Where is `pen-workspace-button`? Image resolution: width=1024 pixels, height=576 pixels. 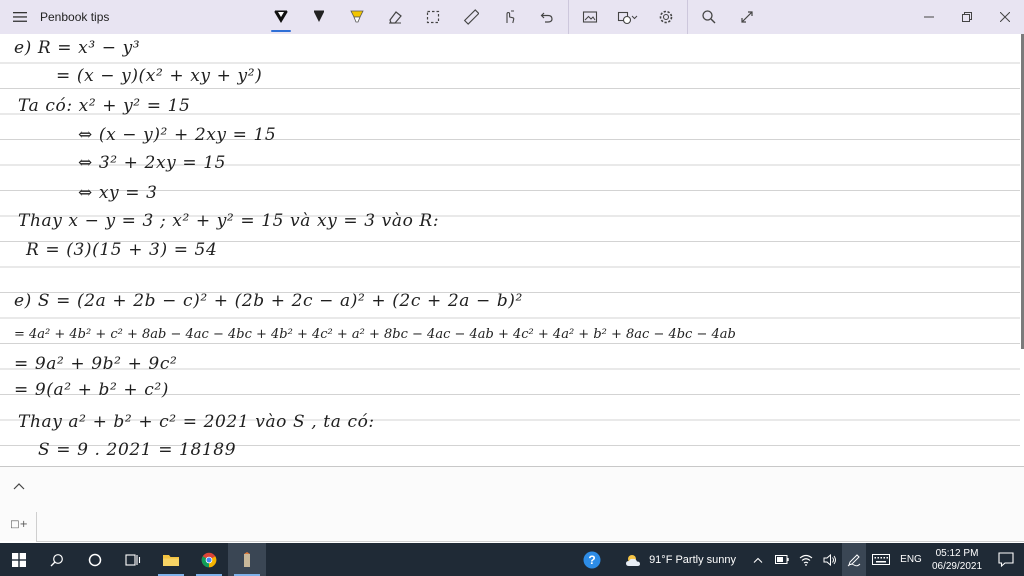 pen-workspace-button is located at coordinates (854, 559).